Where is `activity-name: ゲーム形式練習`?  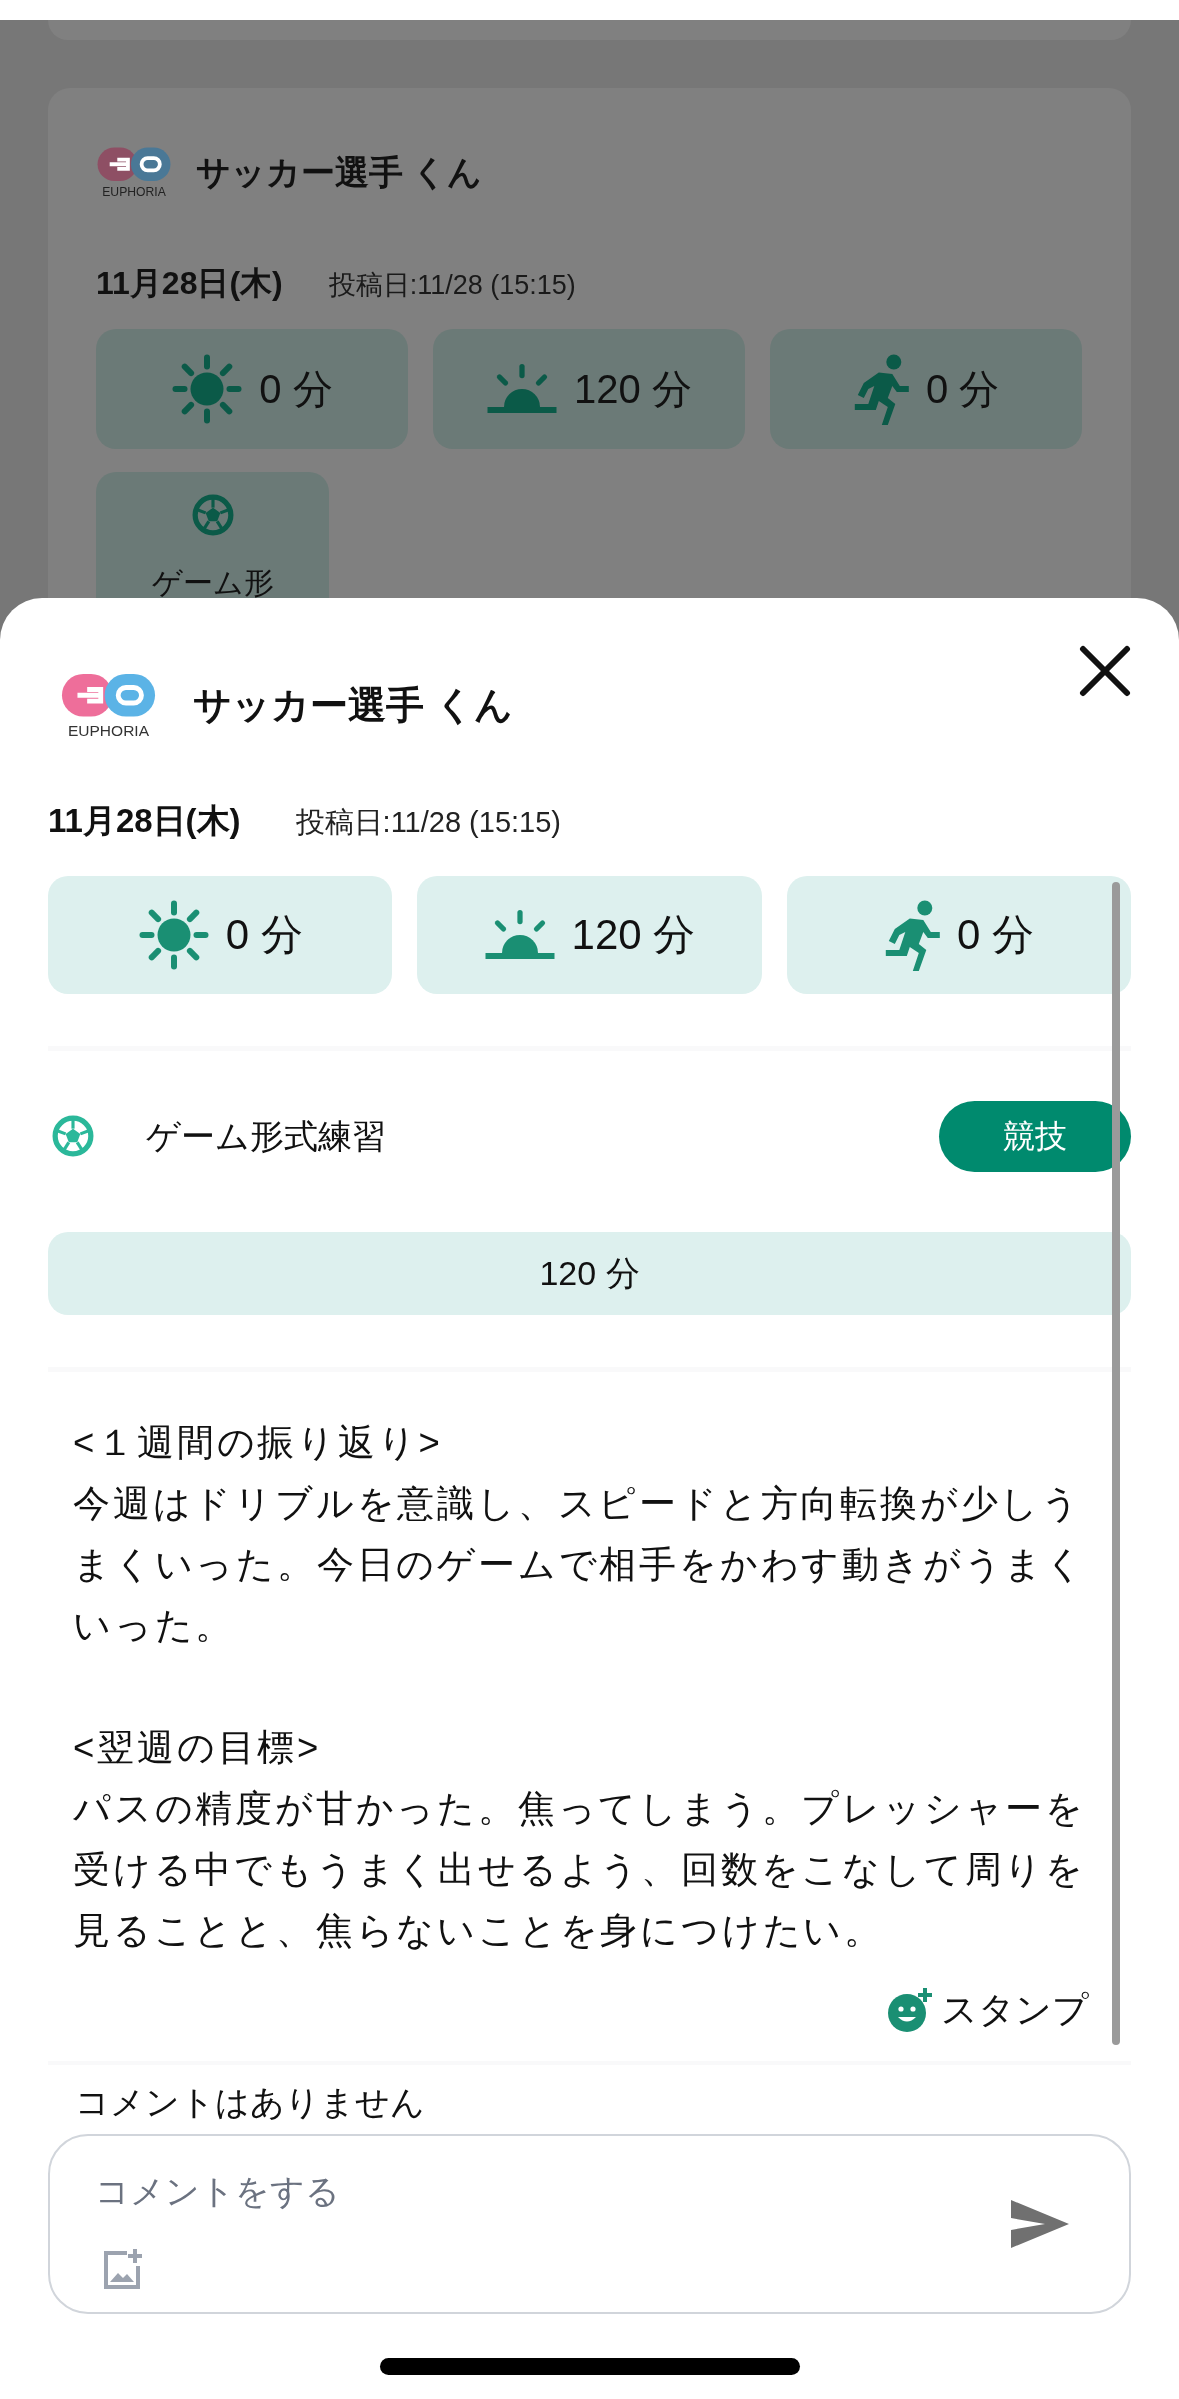 activity-name: ゲーム形式練習 is located at coordinates (266, 1136).